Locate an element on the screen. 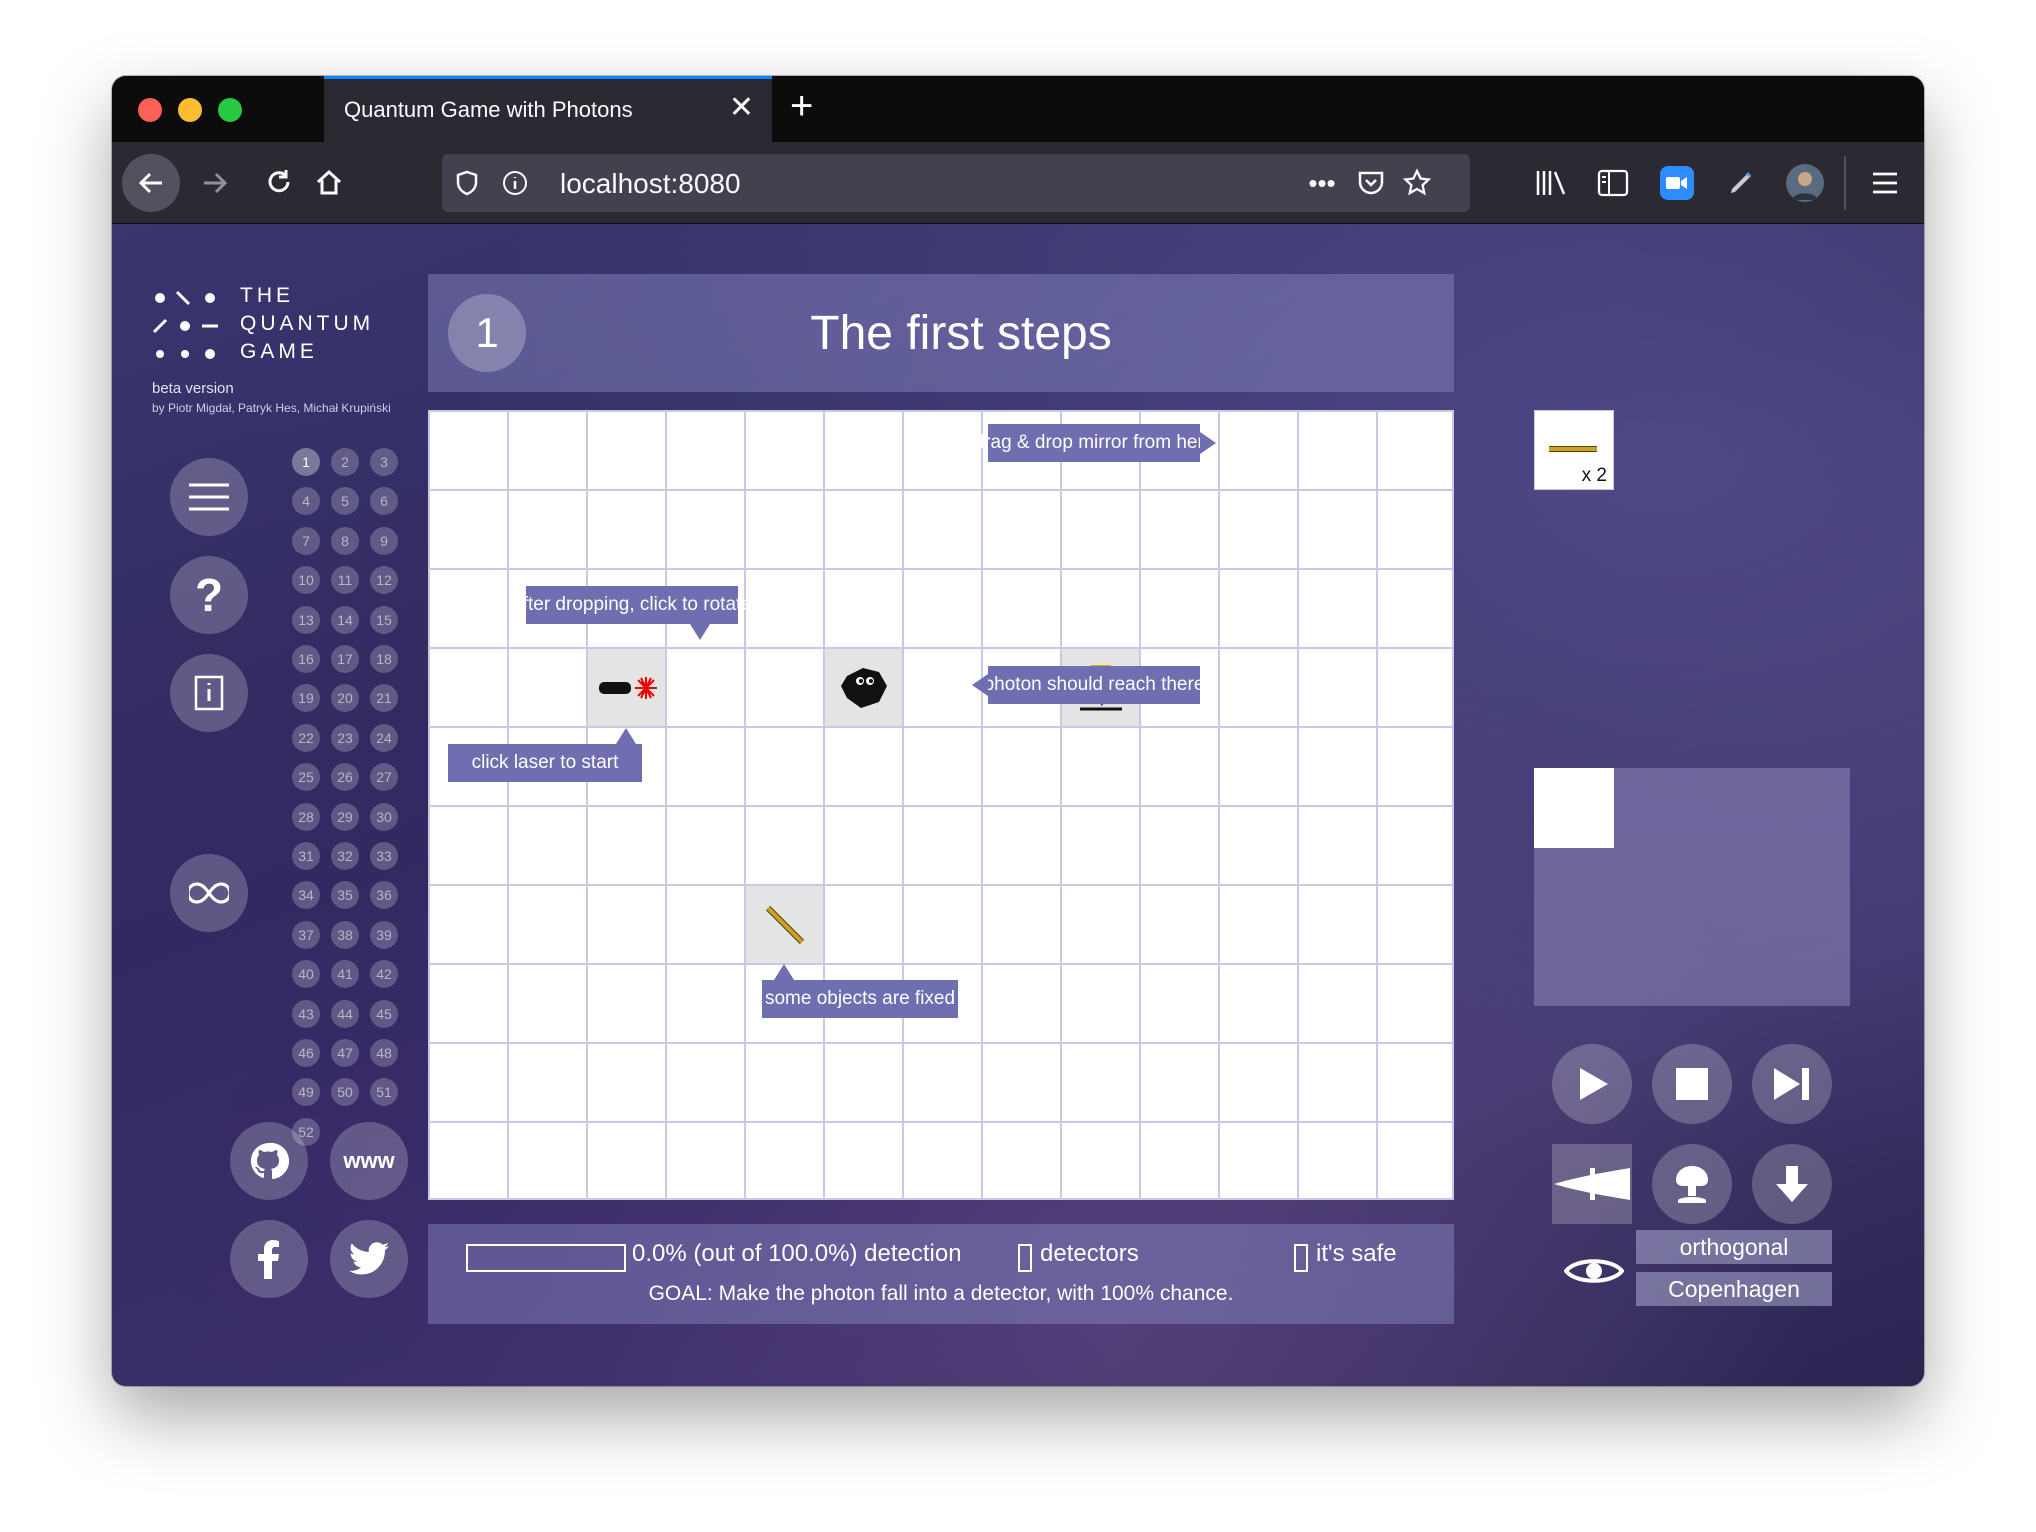 The image size is (2036, 1532). level-button-13: 13 is located at coordinates (306, 619).